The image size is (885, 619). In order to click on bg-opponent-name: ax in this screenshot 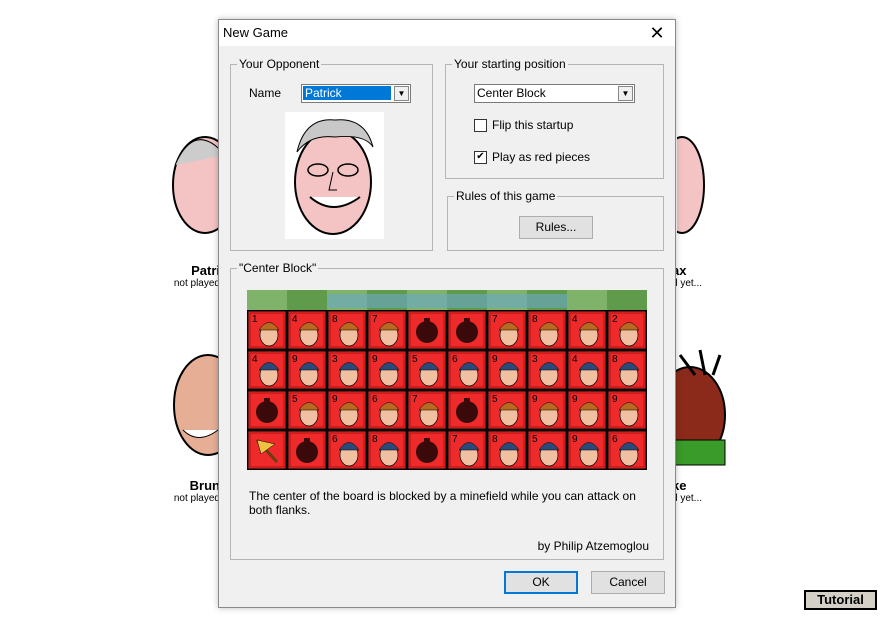, I will do `click(679, 270)`.